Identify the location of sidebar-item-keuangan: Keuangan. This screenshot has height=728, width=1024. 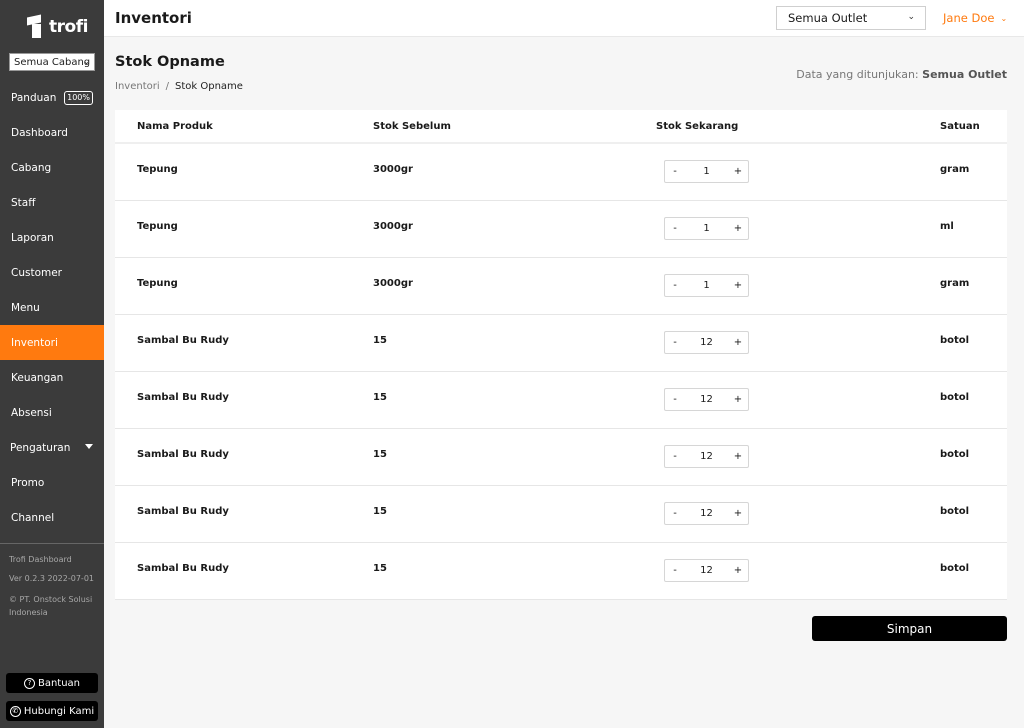
(52, 377).